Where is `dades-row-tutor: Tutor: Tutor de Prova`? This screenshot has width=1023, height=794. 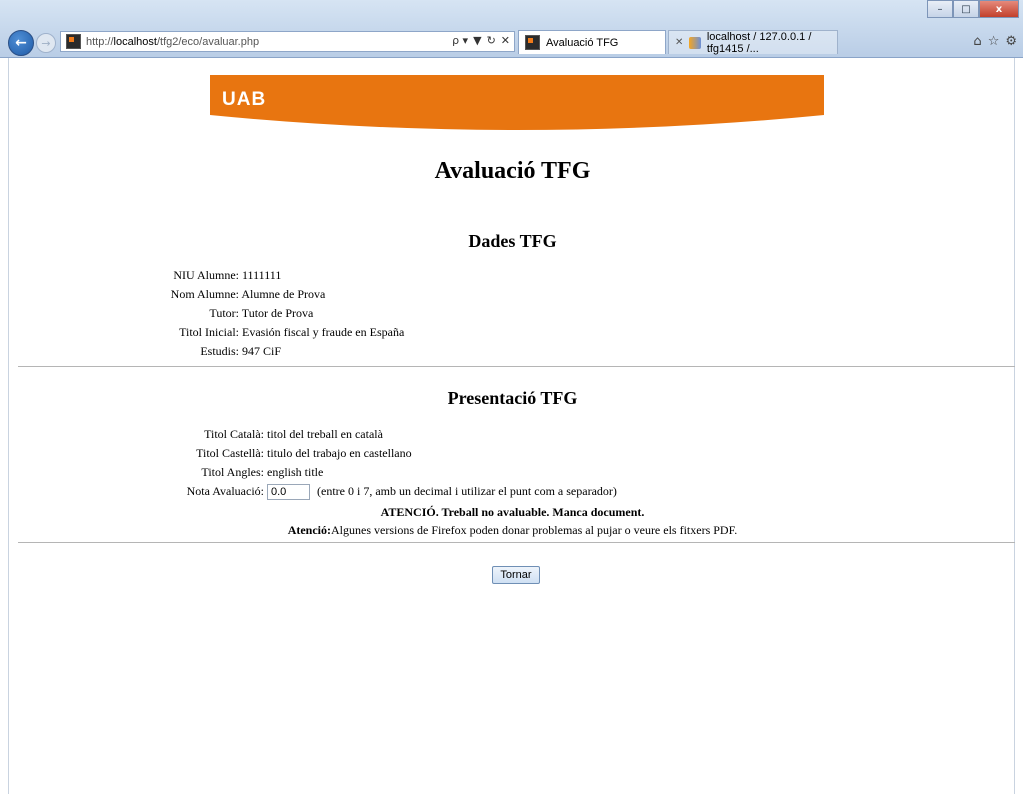 dades-row-tutor: Tutor: Tutor de Prova is located at coordinates (211, 313).